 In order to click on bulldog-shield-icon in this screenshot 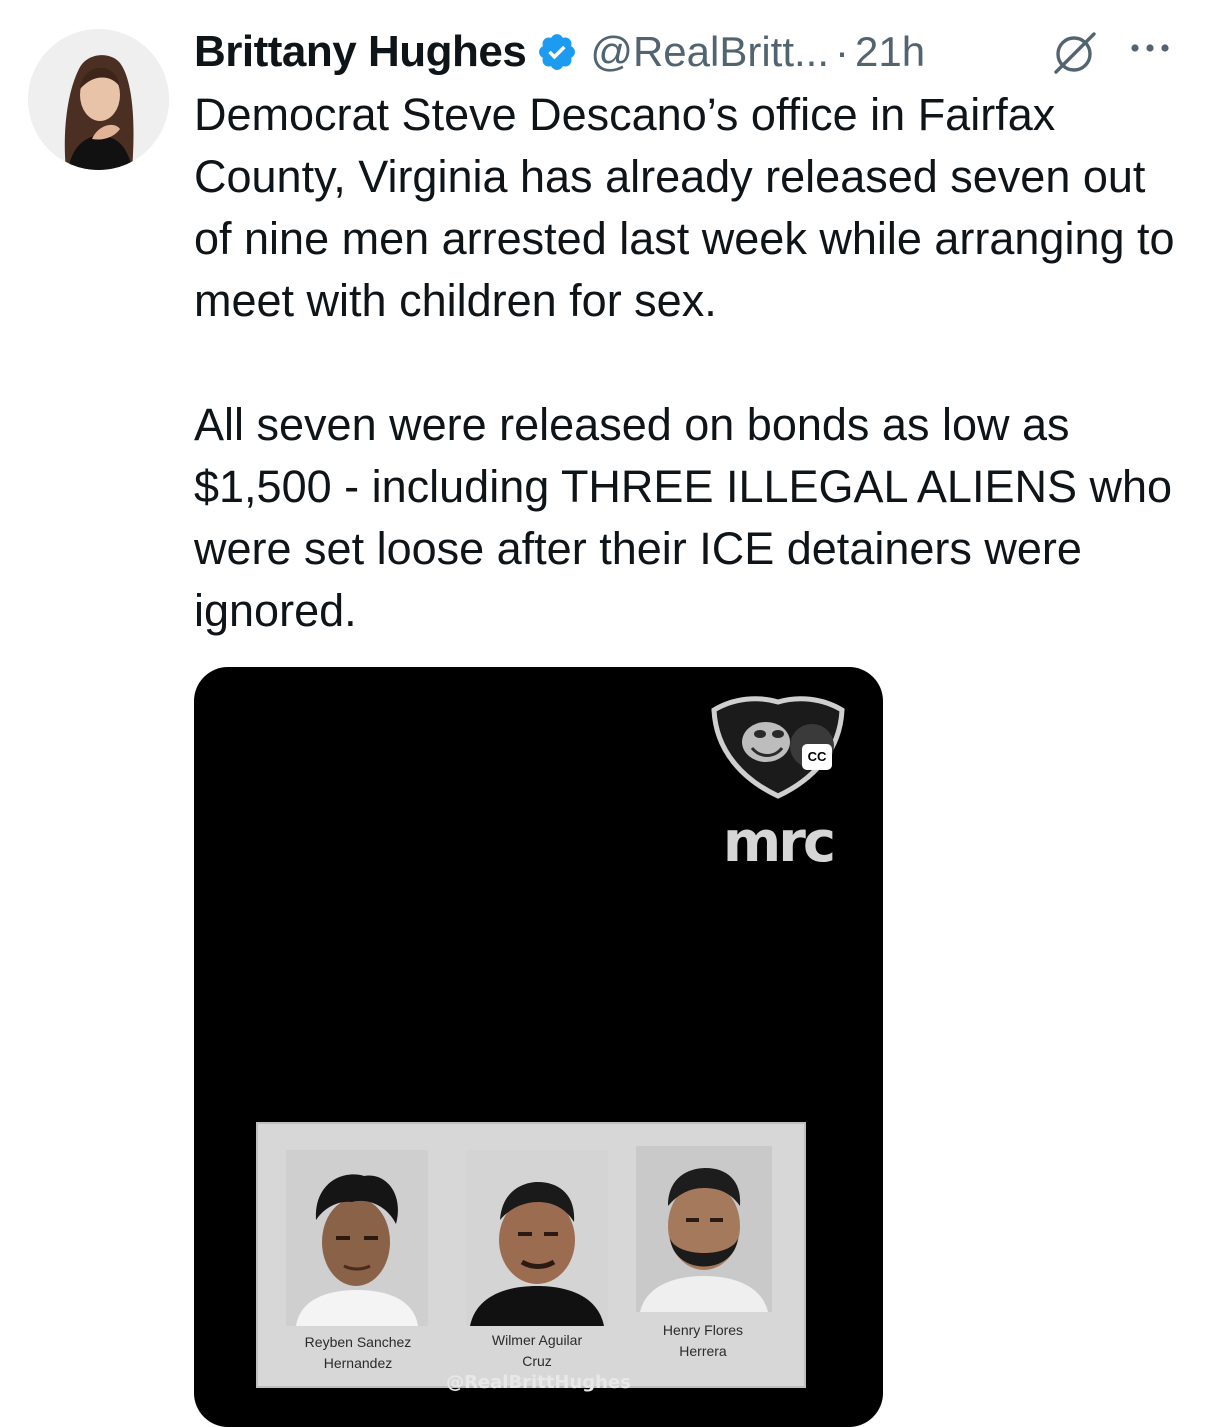, I will do `click(778, 747)`.